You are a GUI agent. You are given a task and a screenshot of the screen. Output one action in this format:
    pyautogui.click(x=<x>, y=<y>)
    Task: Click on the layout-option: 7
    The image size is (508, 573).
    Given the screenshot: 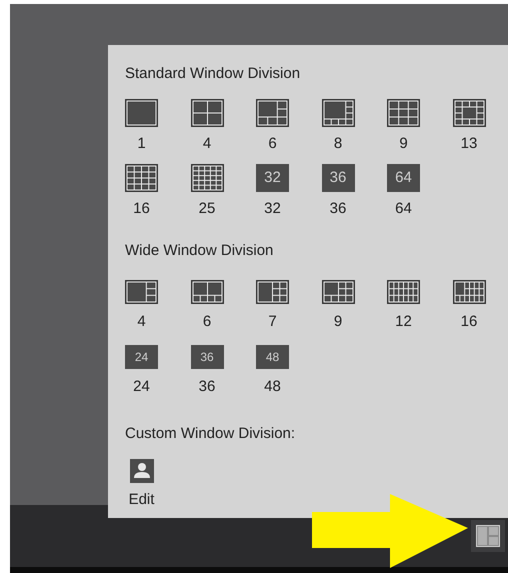 What is the action you would take?
    pyautogui.click(x=272, y=306)
    